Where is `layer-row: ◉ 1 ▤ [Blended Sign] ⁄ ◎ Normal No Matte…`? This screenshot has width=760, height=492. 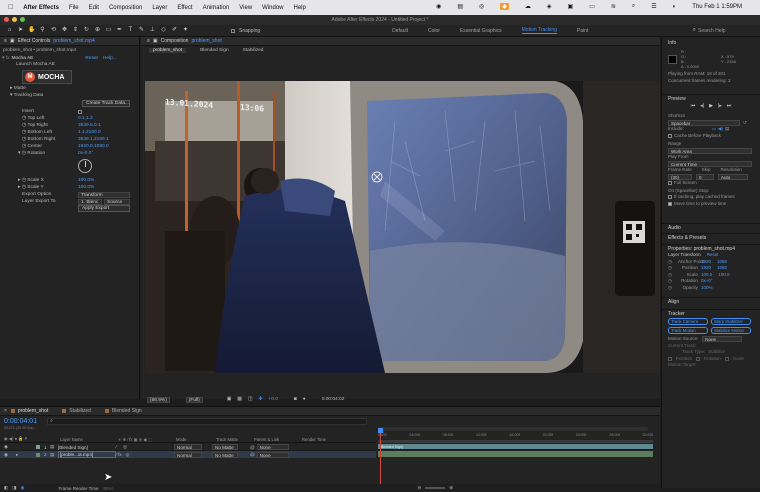
layer-row: ◉ 1 ▤ [Blended Sign] ⁄ ◎ Normal No Matte… is located at coordinates (188, 447).